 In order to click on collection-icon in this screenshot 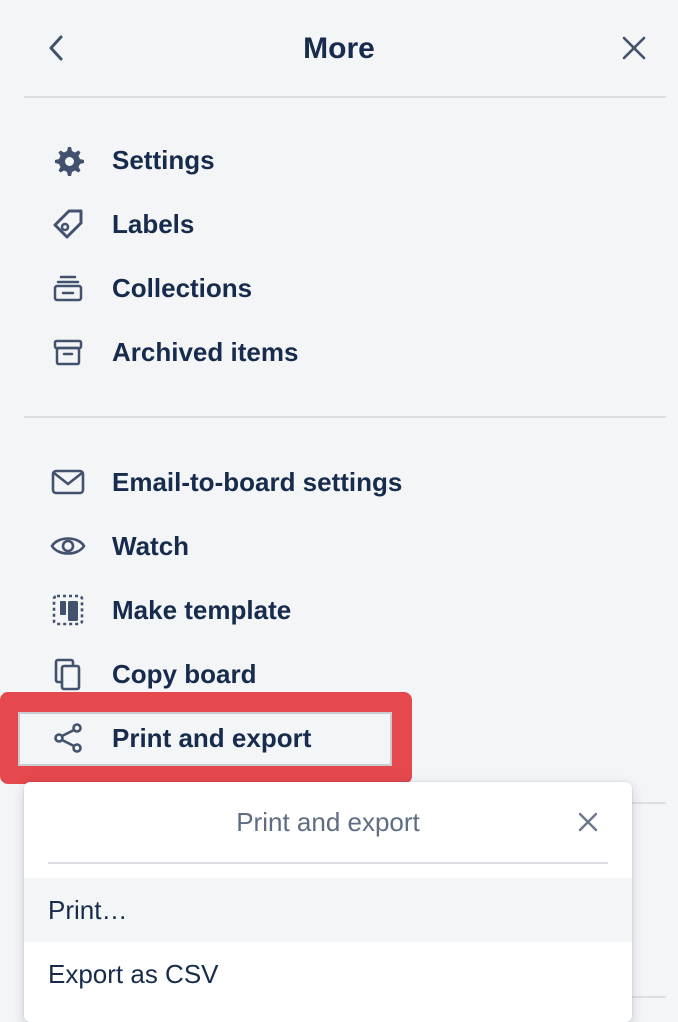, I will do `click(68, 288)`.